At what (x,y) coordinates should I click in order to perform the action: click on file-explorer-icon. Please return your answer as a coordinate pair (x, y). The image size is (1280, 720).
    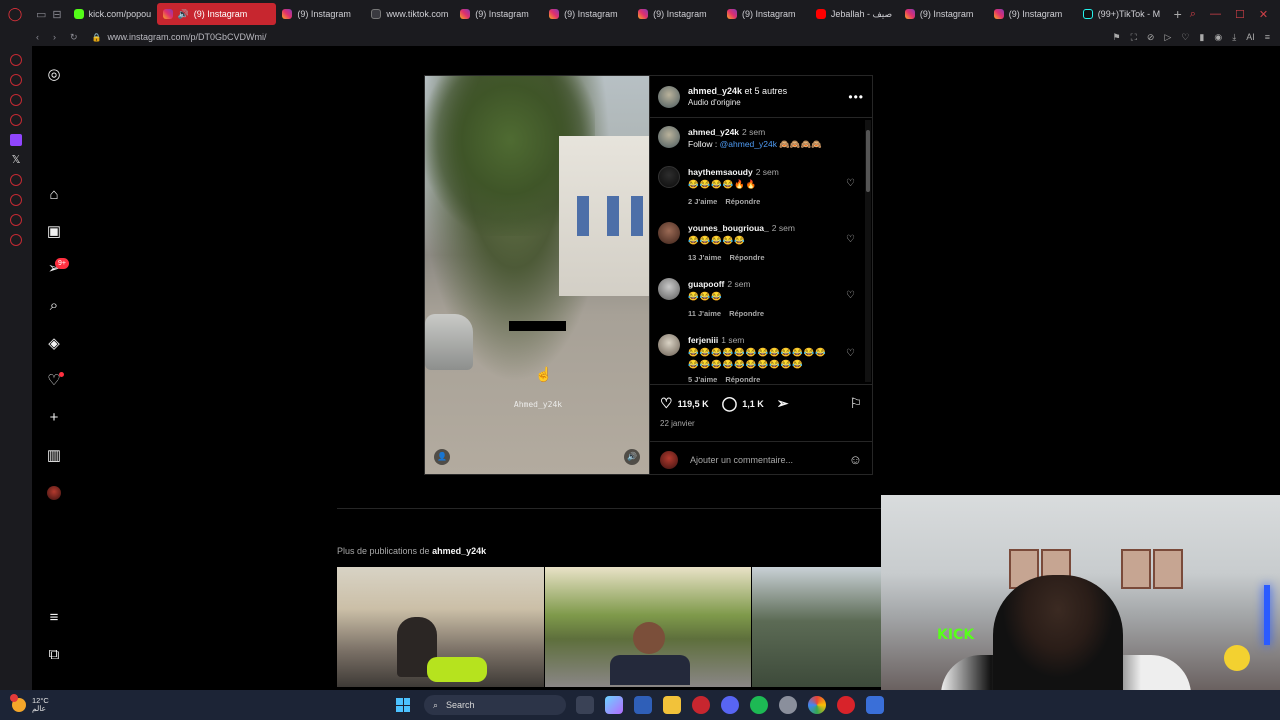
    Looking at the image, I should click on (672, 705).